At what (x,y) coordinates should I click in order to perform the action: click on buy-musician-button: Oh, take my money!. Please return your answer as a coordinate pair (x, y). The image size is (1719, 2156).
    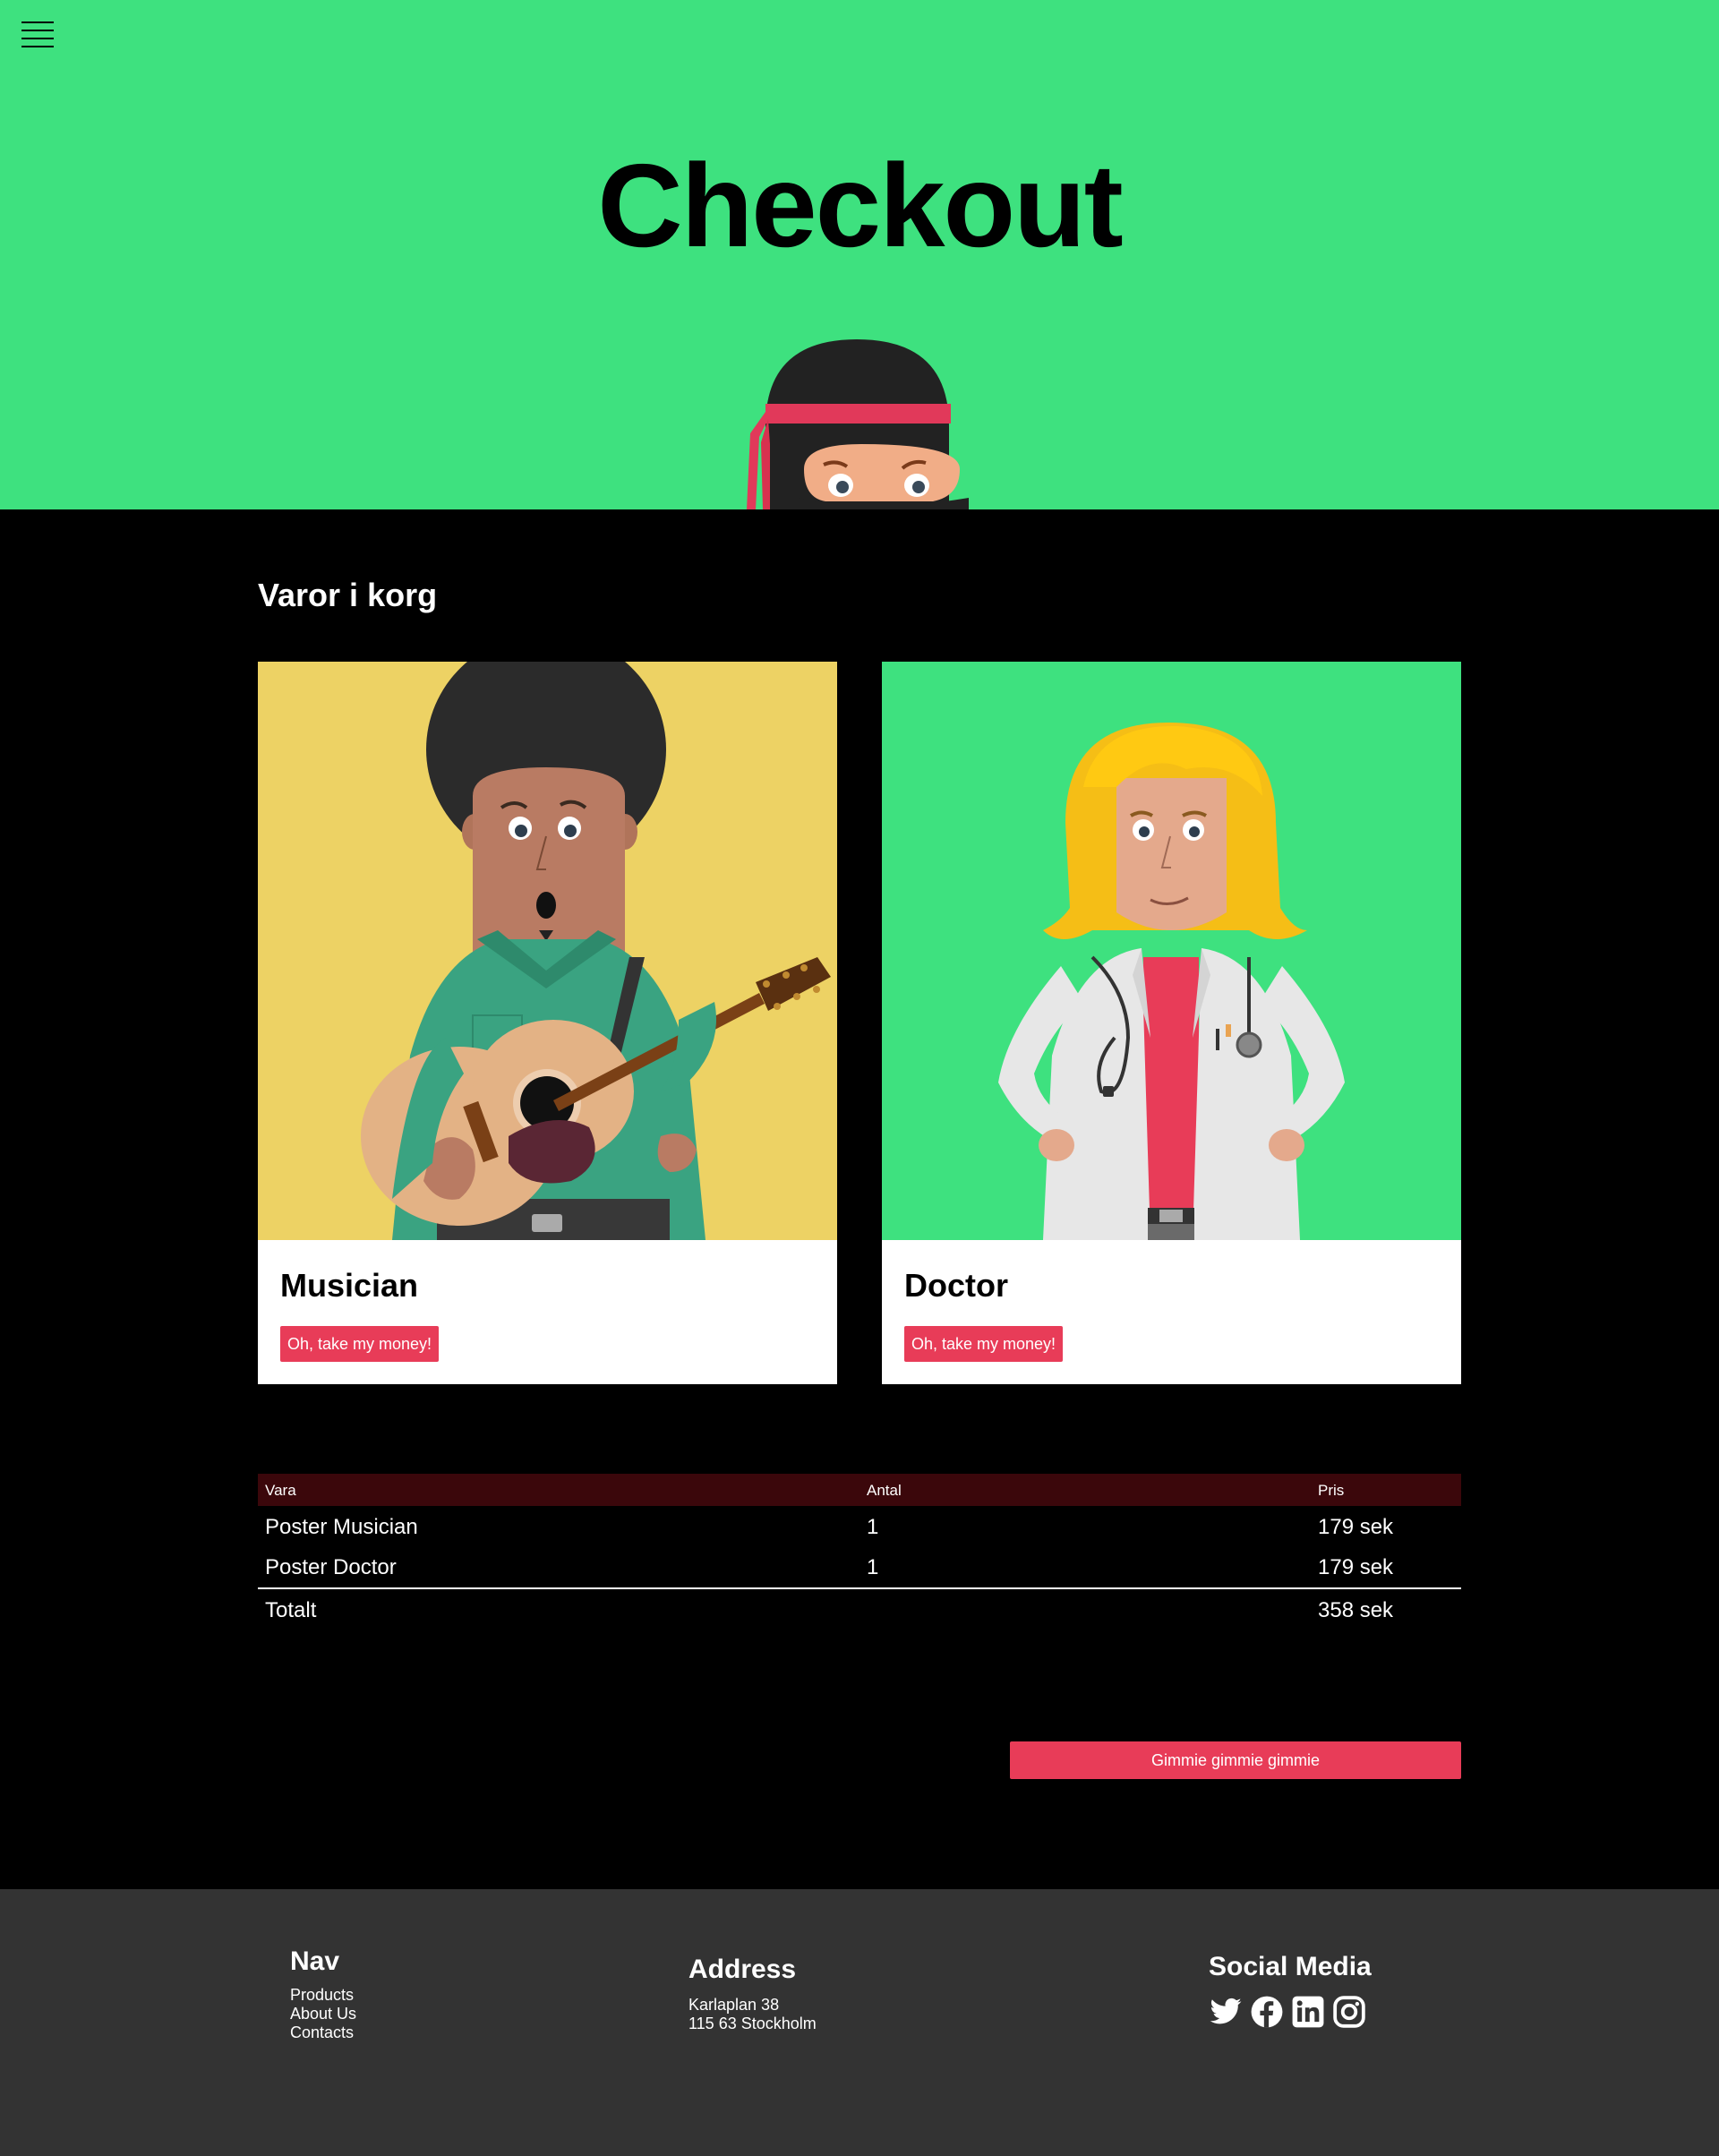
    Looking at the image, I should click on (359, 1344).